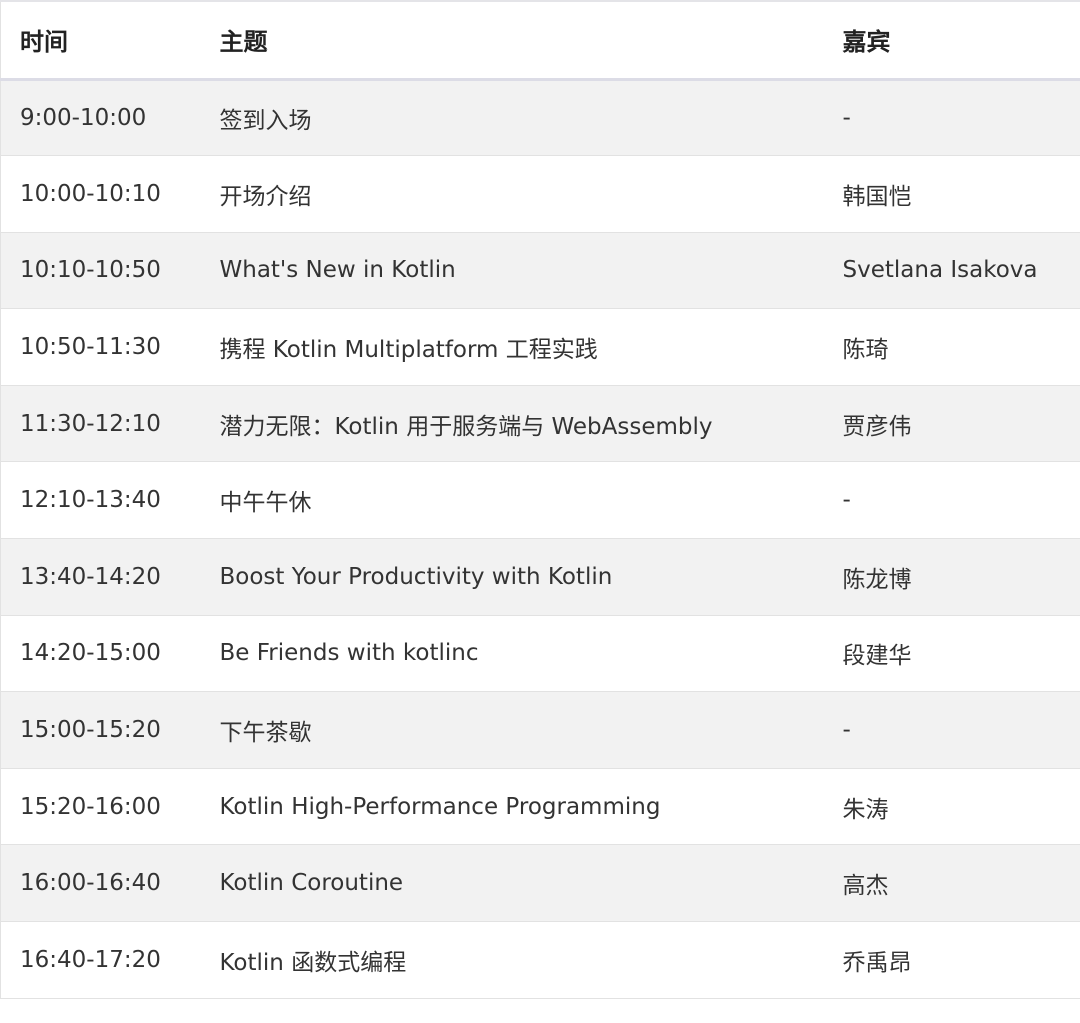  What do you see at coordinates (951, 271) in the screenshot?
I see `cell-speaker: Svetlana Isakova` at bounding box center [951, 271].